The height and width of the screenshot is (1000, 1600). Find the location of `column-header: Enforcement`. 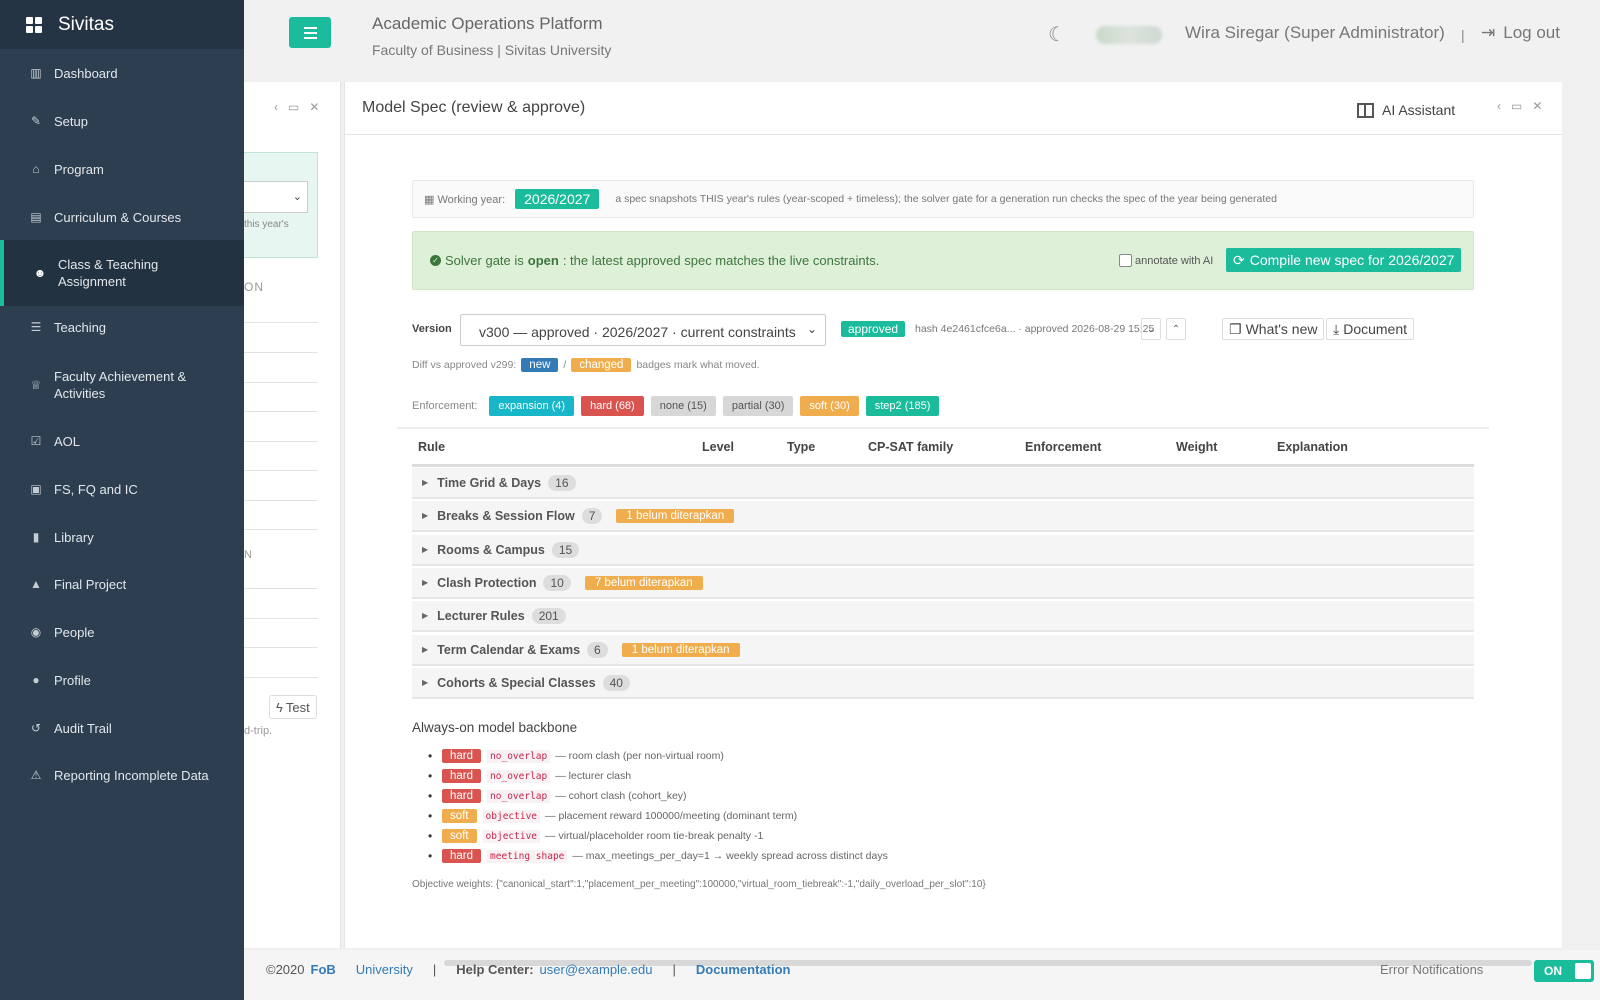

column-header: Enforcement is located at coordinates (1063, 447).